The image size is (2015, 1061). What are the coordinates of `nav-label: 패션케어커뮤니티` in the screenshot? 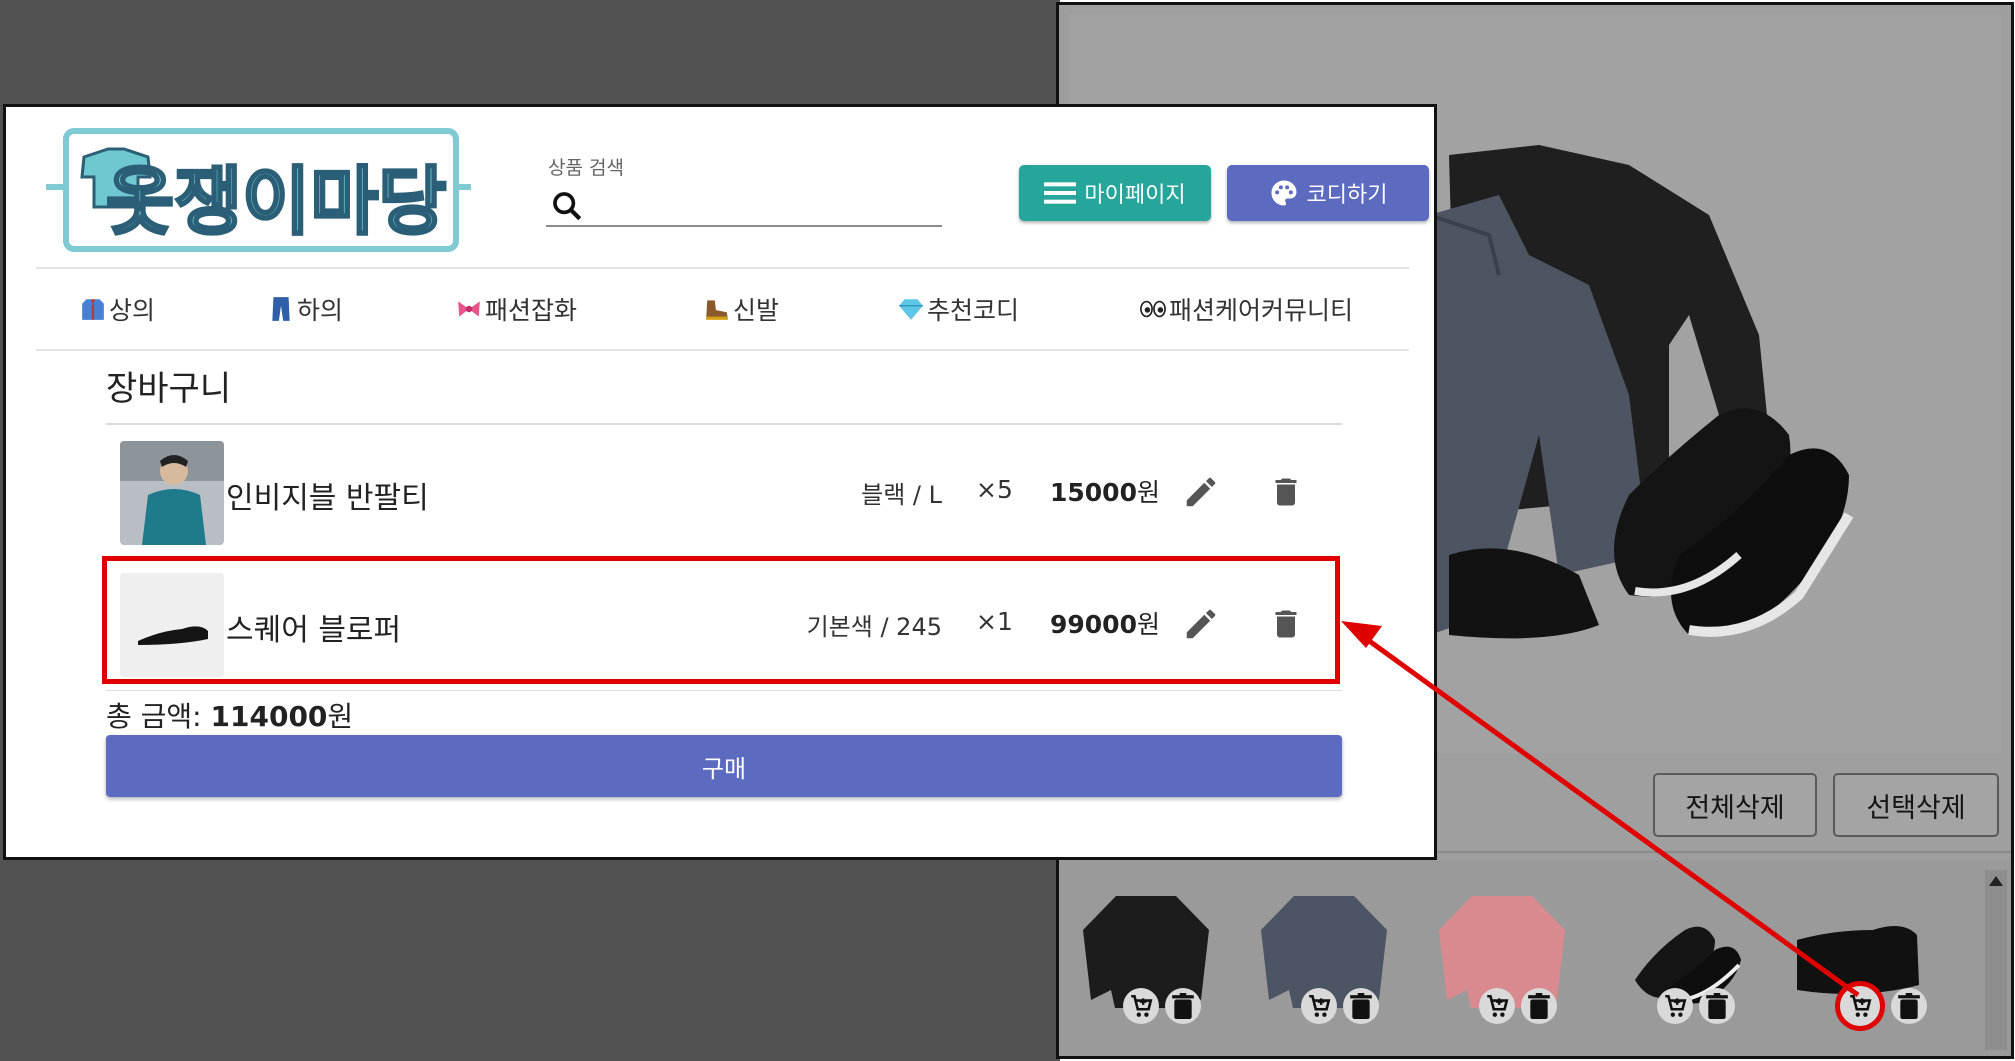 It's located at (1261, 310).